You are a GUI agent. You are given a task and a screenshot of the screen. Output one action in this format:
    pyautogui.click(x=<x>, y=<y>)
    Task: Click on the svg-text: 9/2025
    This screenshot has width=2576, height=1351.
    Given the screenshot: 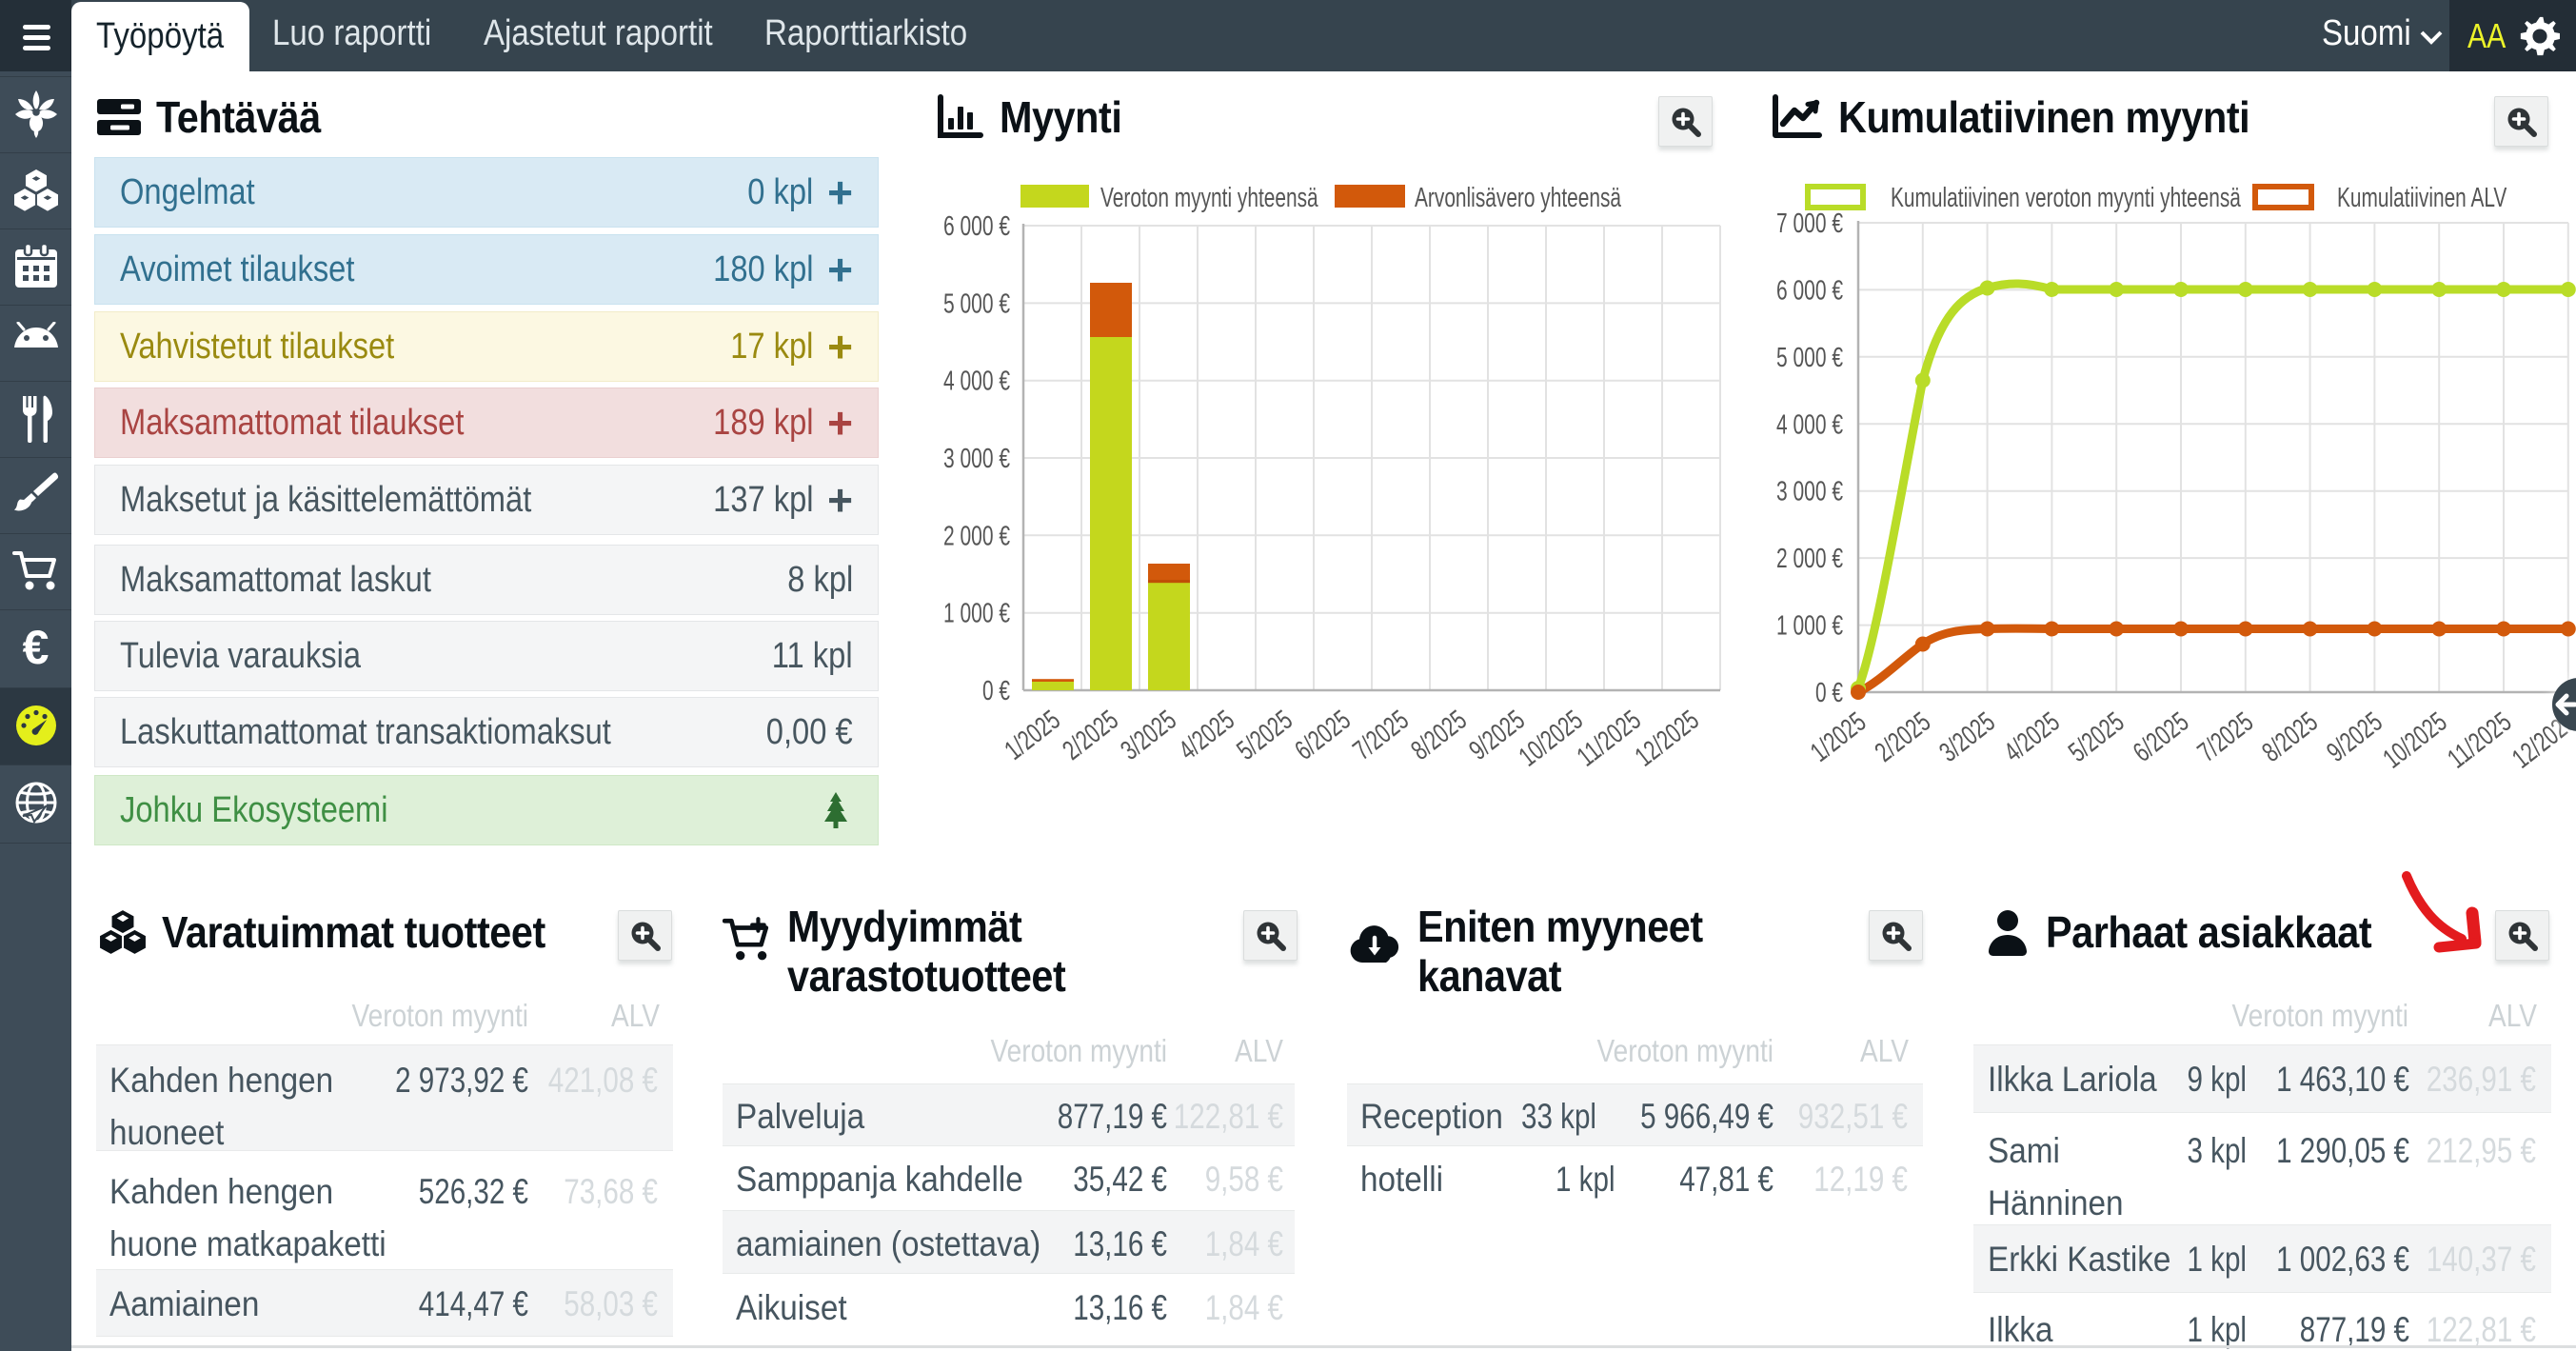 What is the action you would take?
    pyautogui.click(x=2355, y=737)
    